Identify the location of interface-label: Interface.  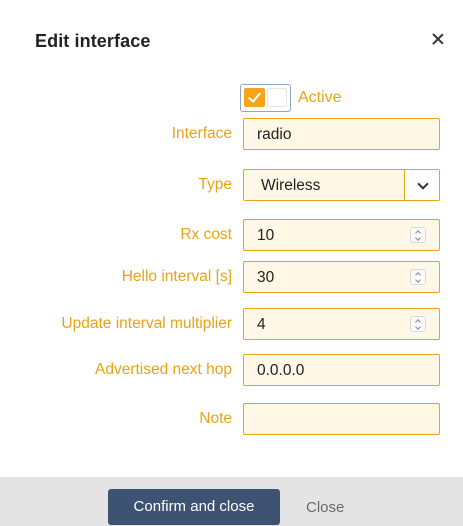
(201, 133).